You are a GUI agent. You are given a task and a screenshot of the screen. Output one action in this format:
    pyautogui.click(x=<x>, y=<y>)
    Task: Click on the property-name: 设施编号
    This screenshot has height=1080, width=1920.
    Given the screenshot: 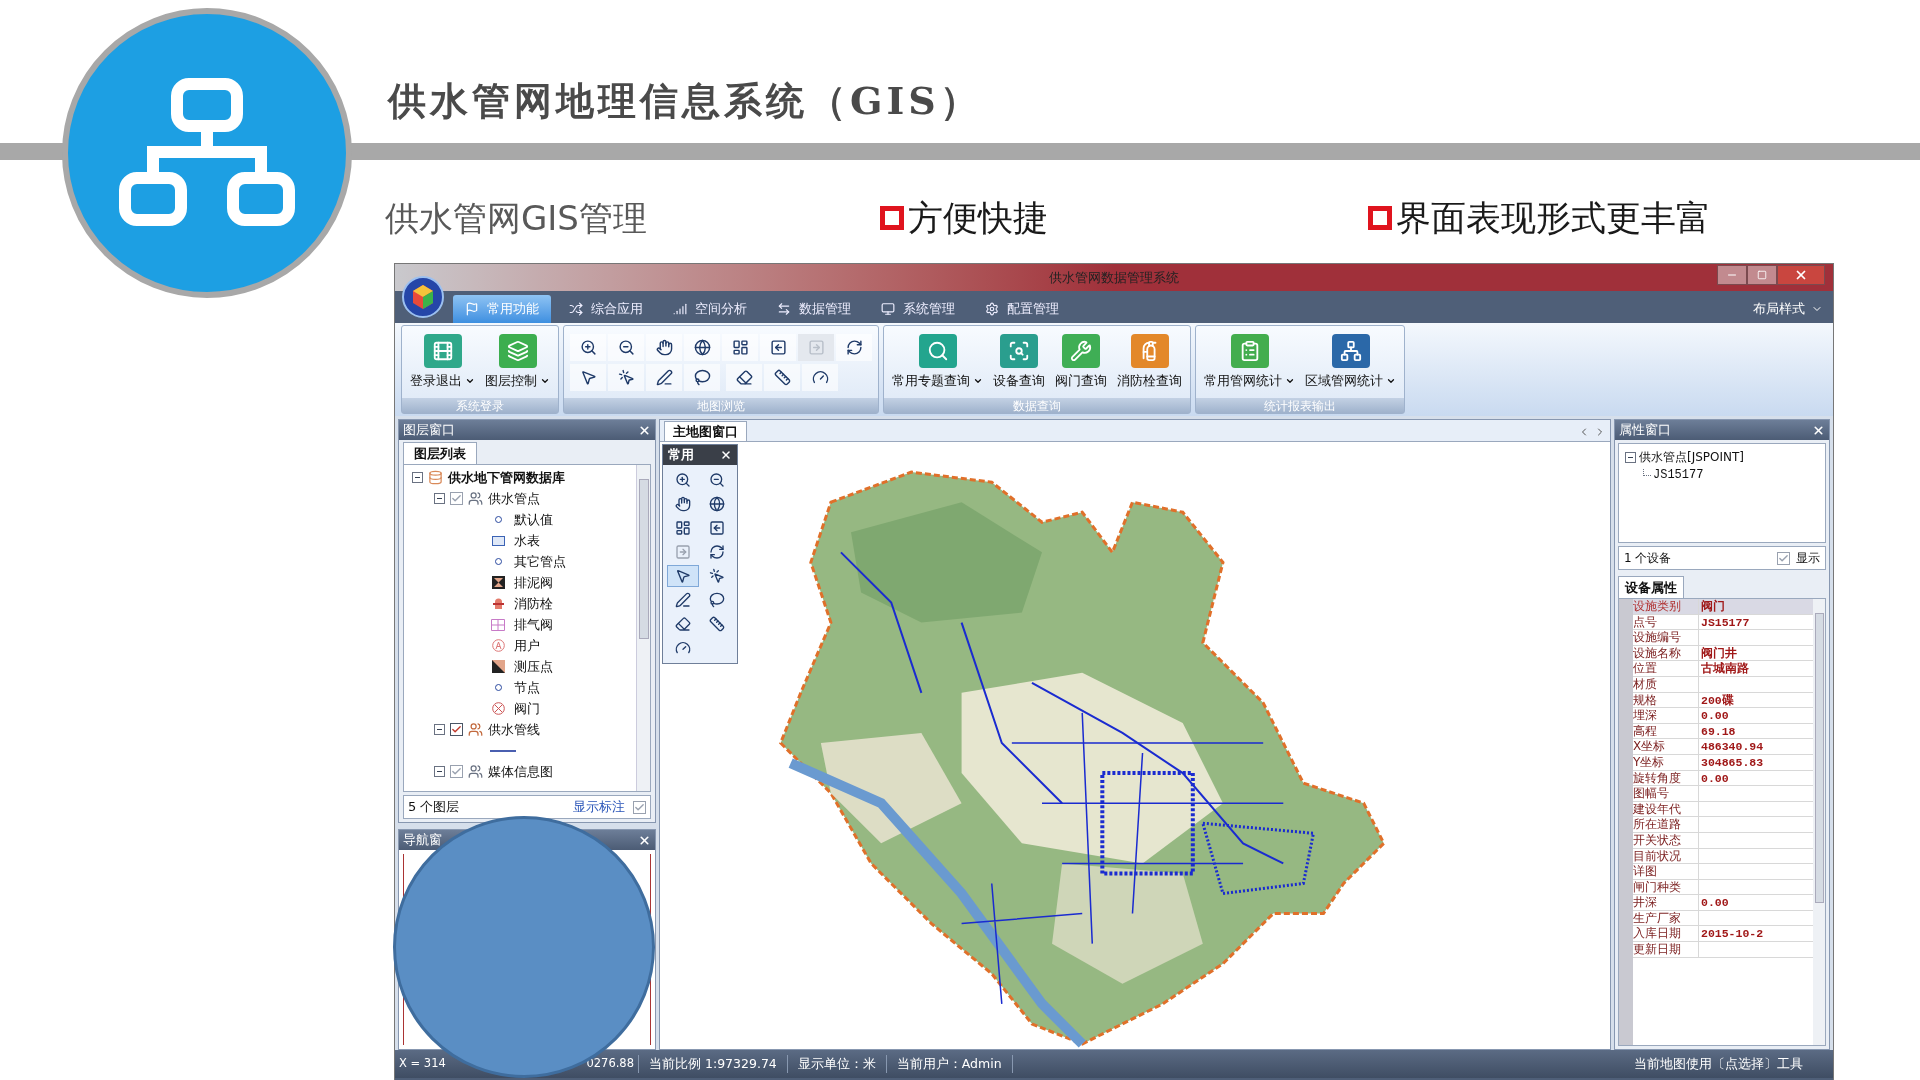 What is the action you would take?
    pyautogui.click(x=1666, y=637)
    